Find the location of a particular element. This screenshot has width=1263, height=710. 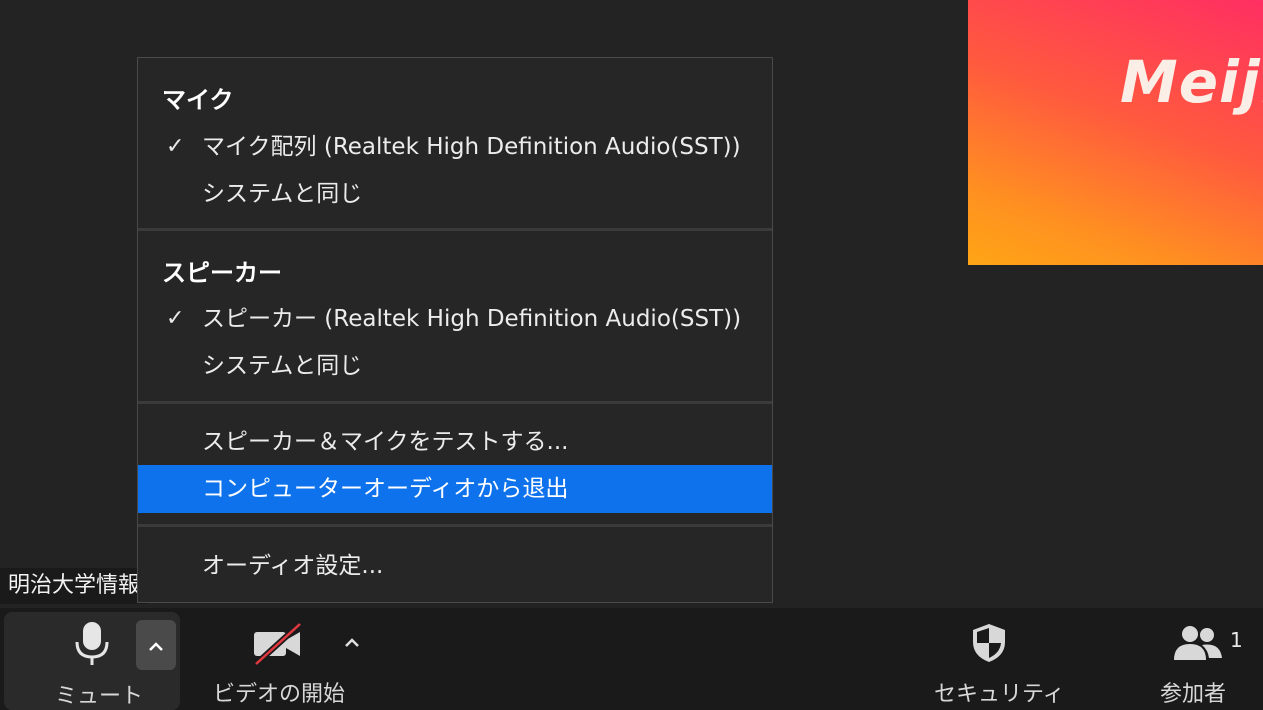

security-label: セキュリティ is located at coordinates (999, 694).